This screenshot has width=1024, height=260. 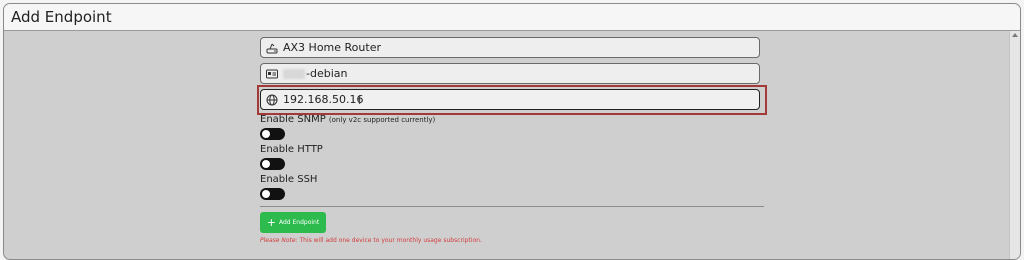 What do you see at coordinates (271, 222) in the screenshot?
I see `plus-icon: +` at bounding box center [271, 222].